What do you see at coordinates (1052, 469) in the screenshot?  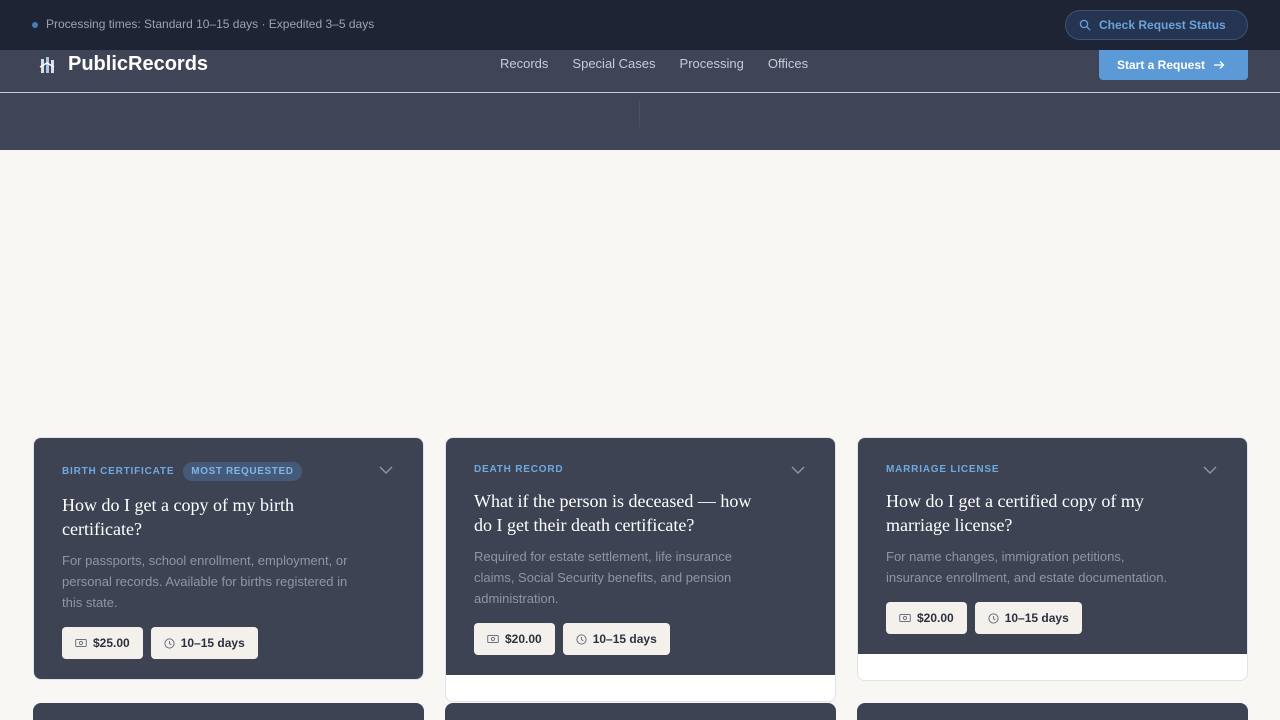 I see `card-tag-row: MARRIAGE LICENSE` at bounding box center [1052, 469].